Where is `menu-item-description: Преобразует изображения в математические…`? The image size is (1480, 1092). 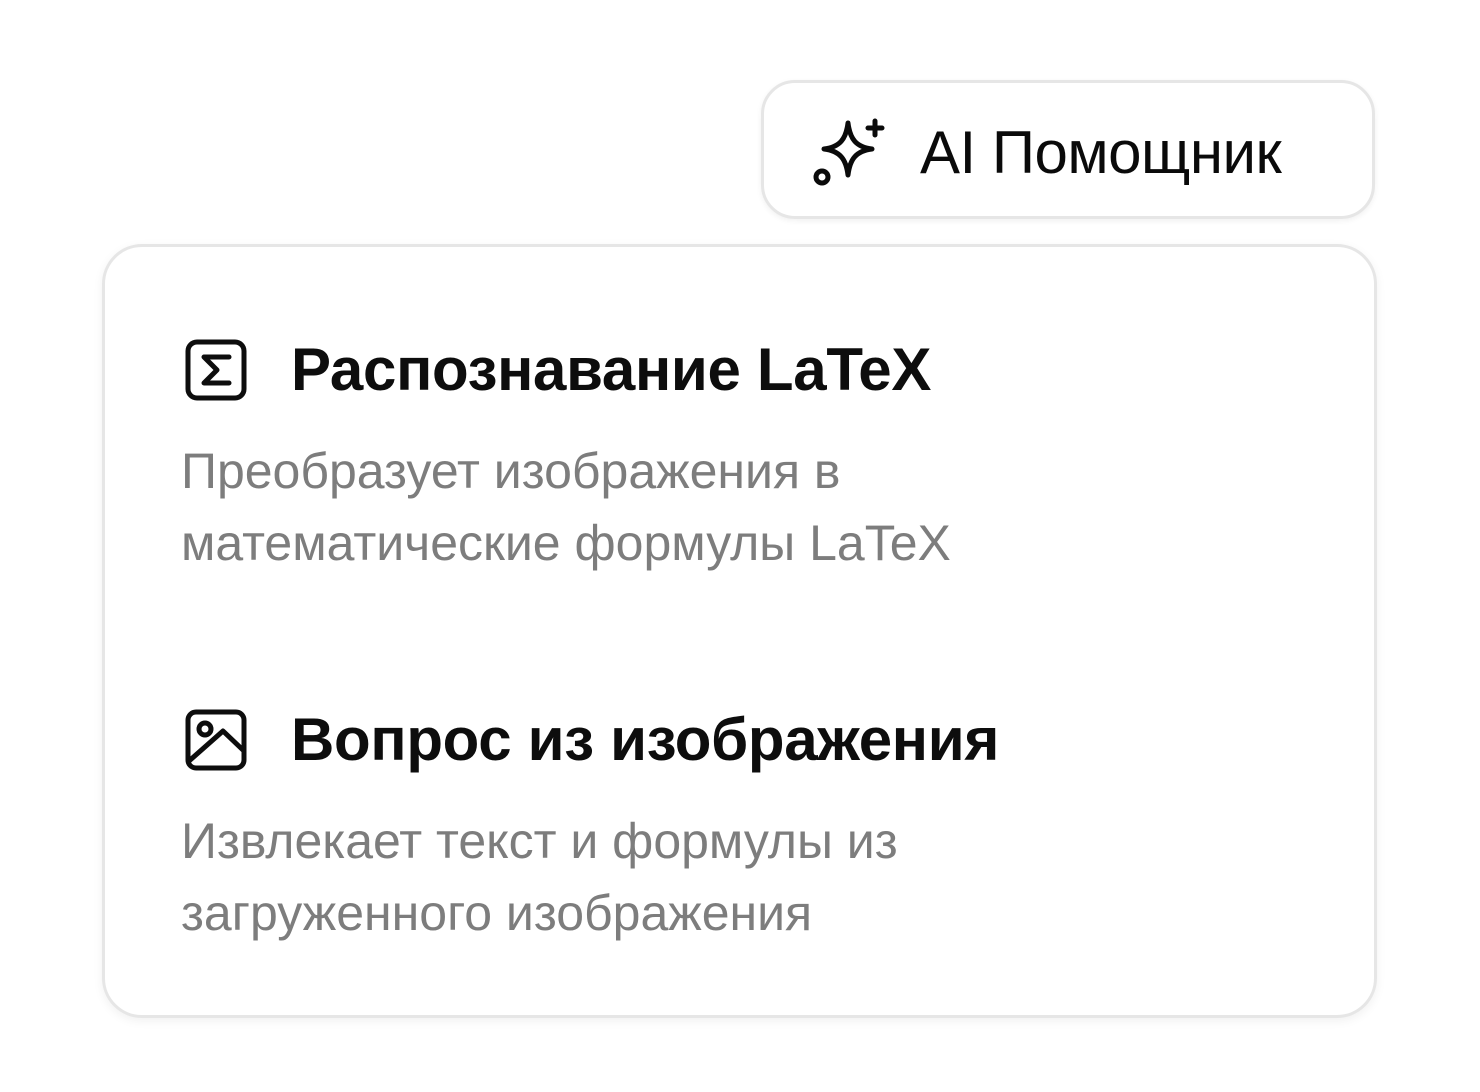 menu-item-description: Преобразует изображения в математические… is located at coordinates (681, 507).